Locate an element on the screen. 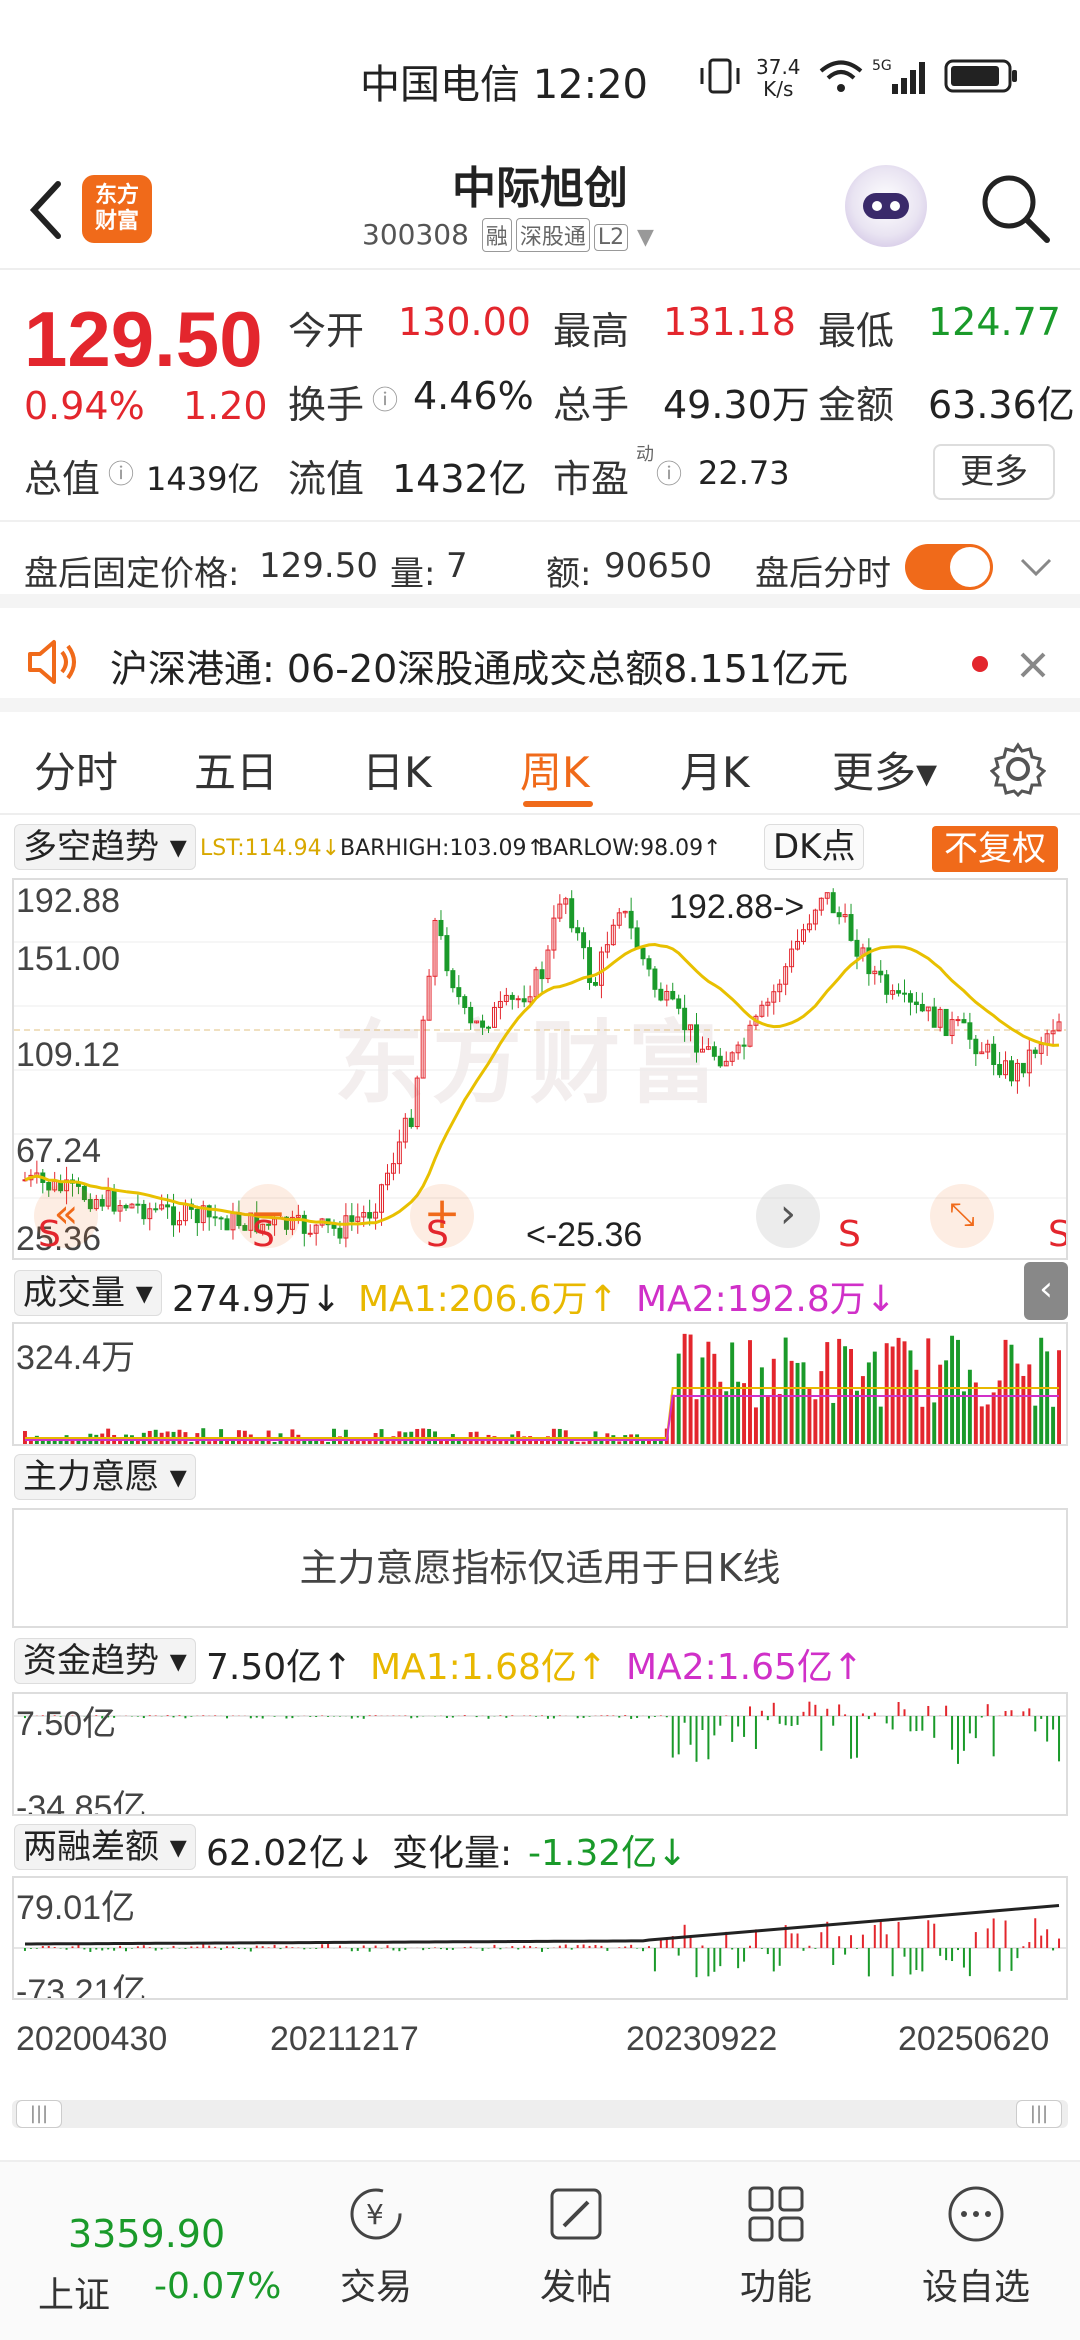  assistant-robot-icon is located at coordinates (886, 206).